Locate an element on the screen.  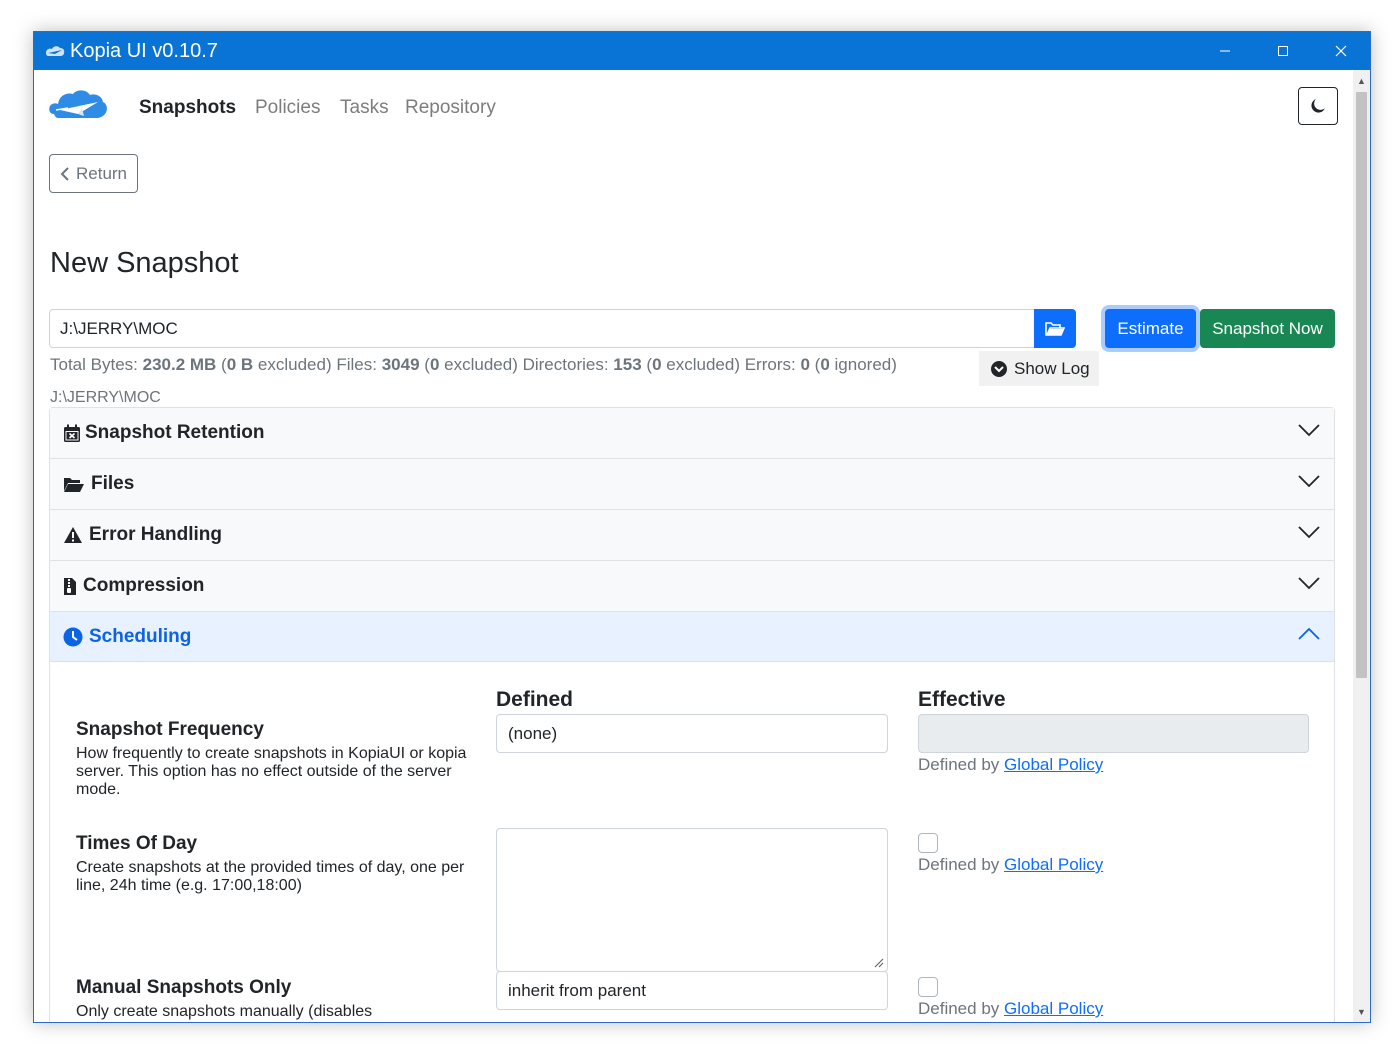
path-input is located at coordinates (542, 328).